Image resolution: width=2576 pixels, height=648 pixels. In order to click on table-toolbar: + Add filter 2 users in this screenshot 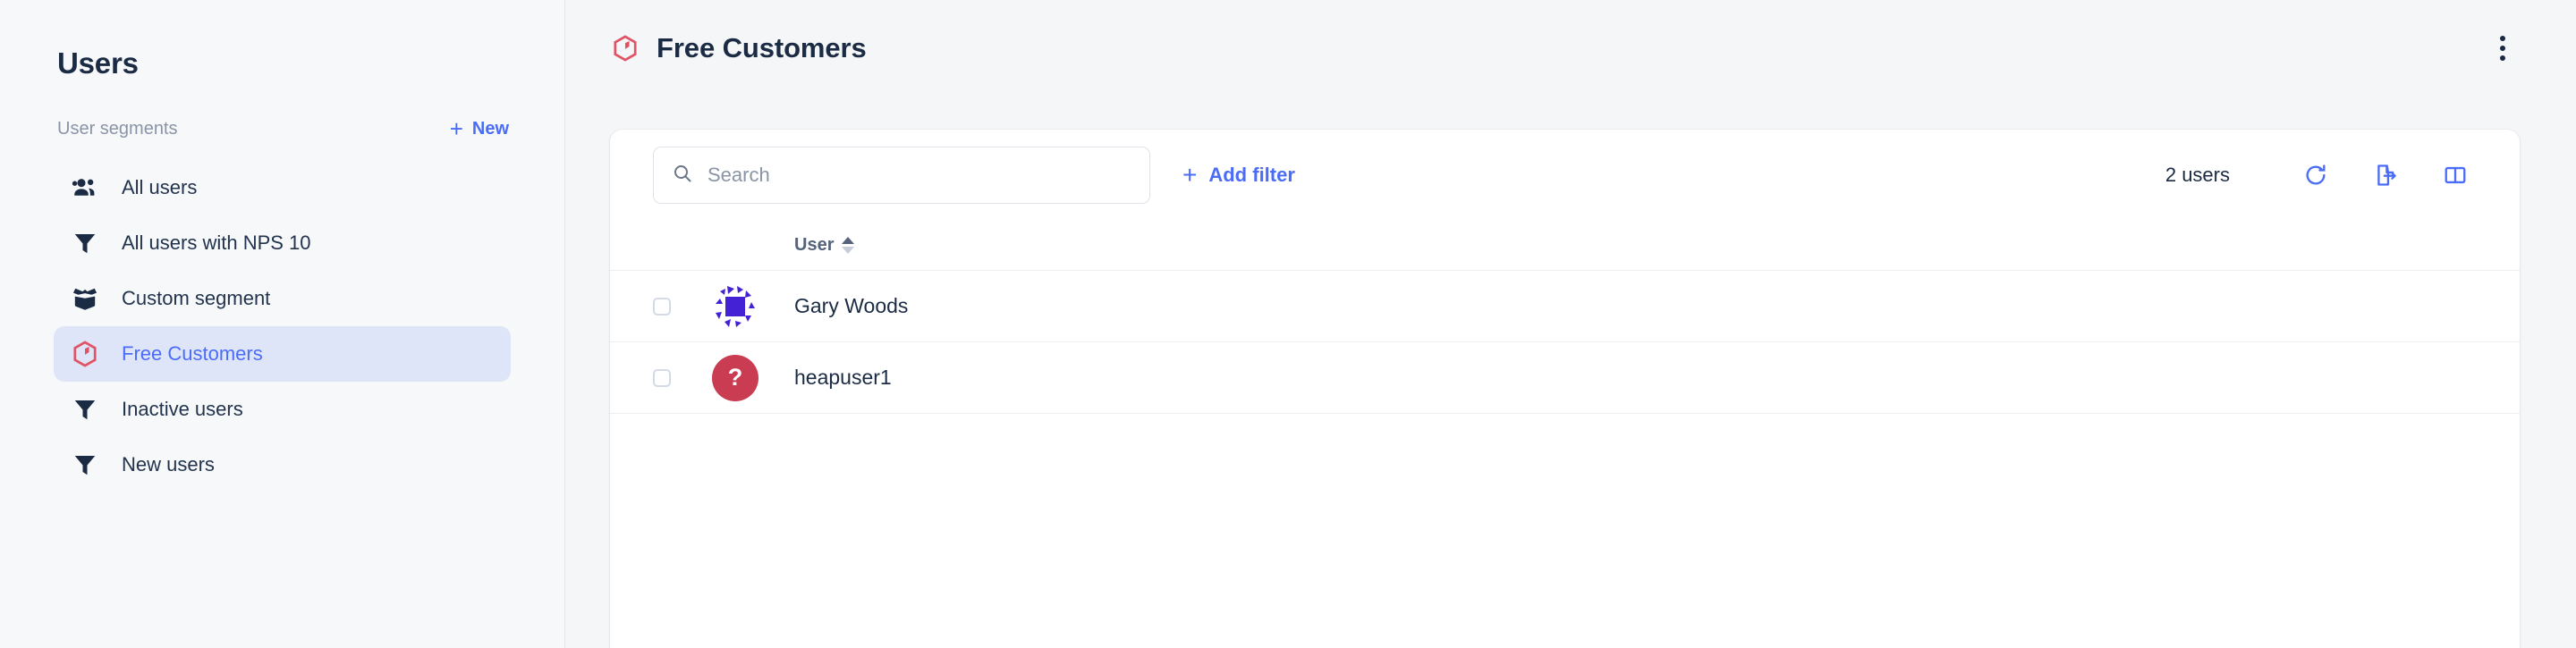, I will do `click(1565, 175)`.